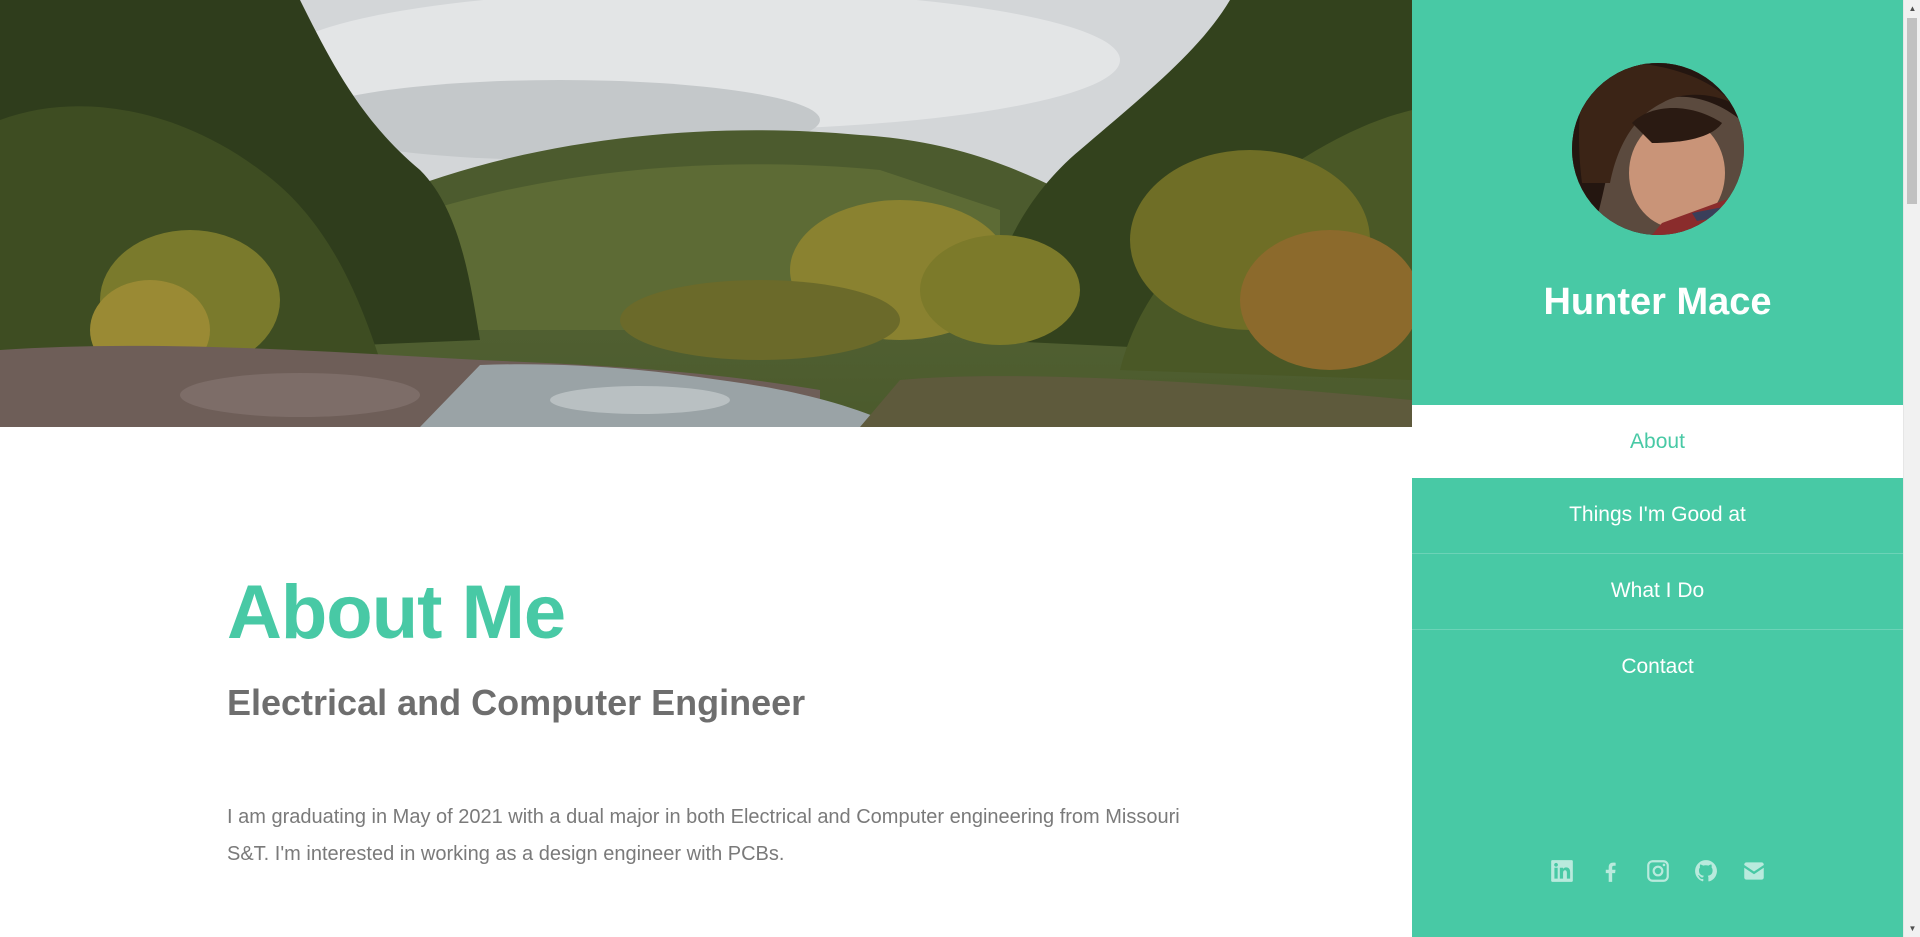  I want to click on subtitle: Electrical and Computer Engineer, so click(516, 702).